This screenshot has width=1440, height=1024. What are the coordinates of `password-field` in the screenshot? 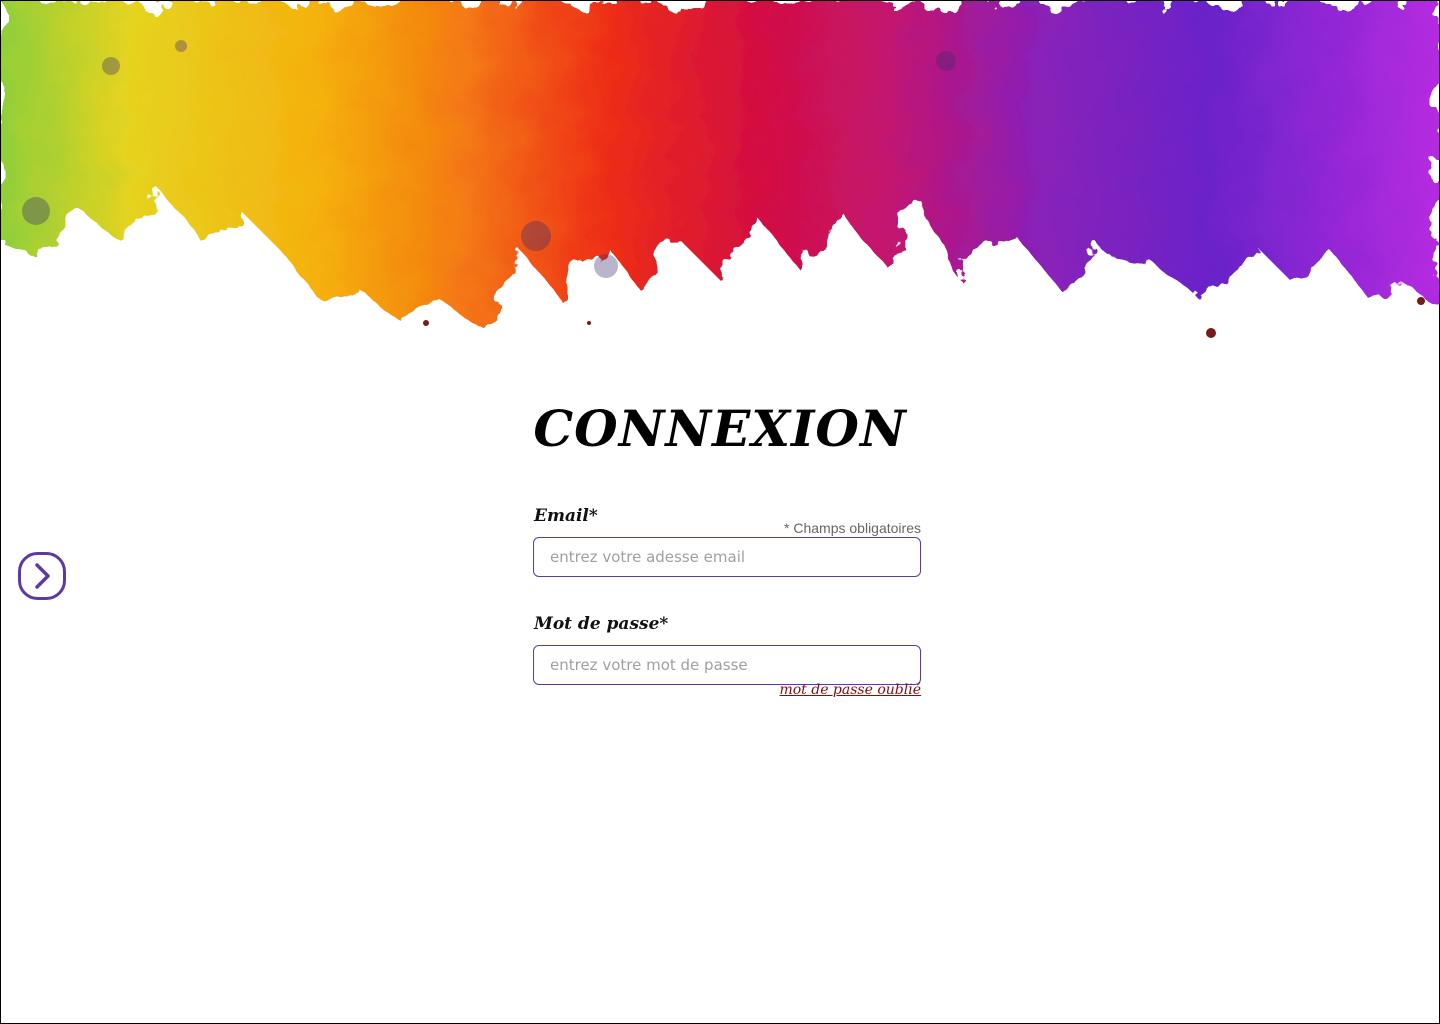 It's located at (727, 665).